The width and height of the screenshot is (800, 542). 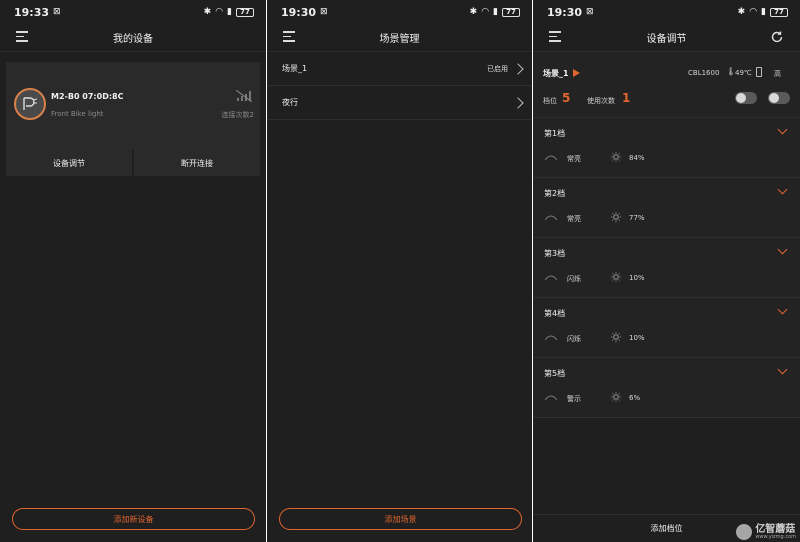 I want to click on adjust-device-button: 设备调节, so click(x=69, y=163).